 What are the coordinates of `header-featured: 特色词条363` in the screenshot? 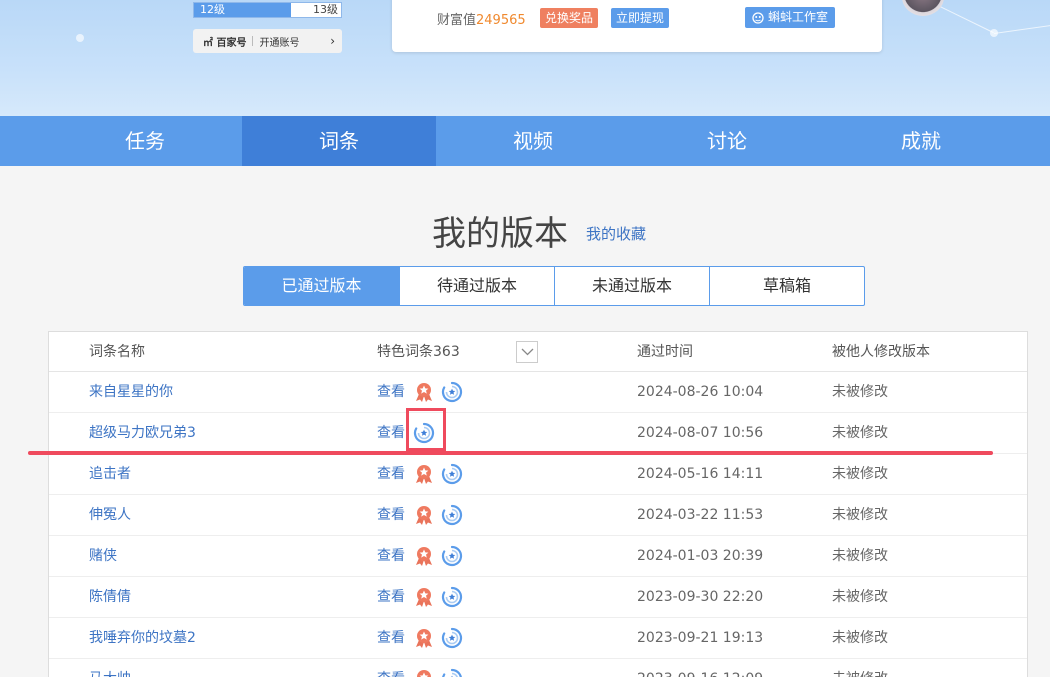 It's located at (418, 352).